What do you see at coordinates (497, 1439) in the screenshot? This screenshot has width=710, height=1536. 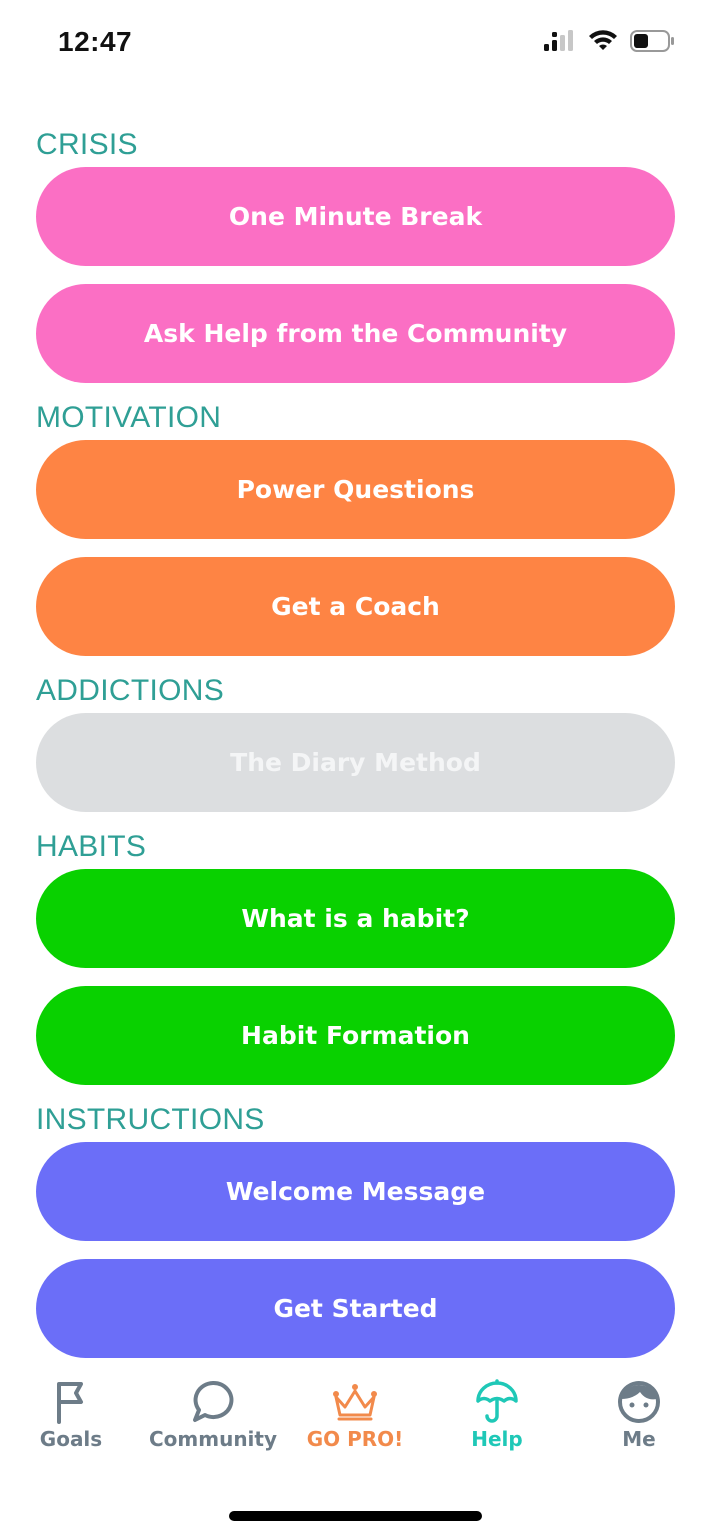 I see `tab-label-help: Help` at bounding box center [497, 1439].